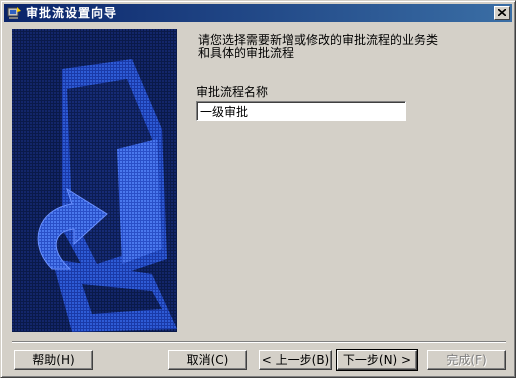 This screenshot has width=516, height=378. What do you see at coordinates (259, 342) in the screenshot?
I see `button-separator` at bounding box center [259, 342].